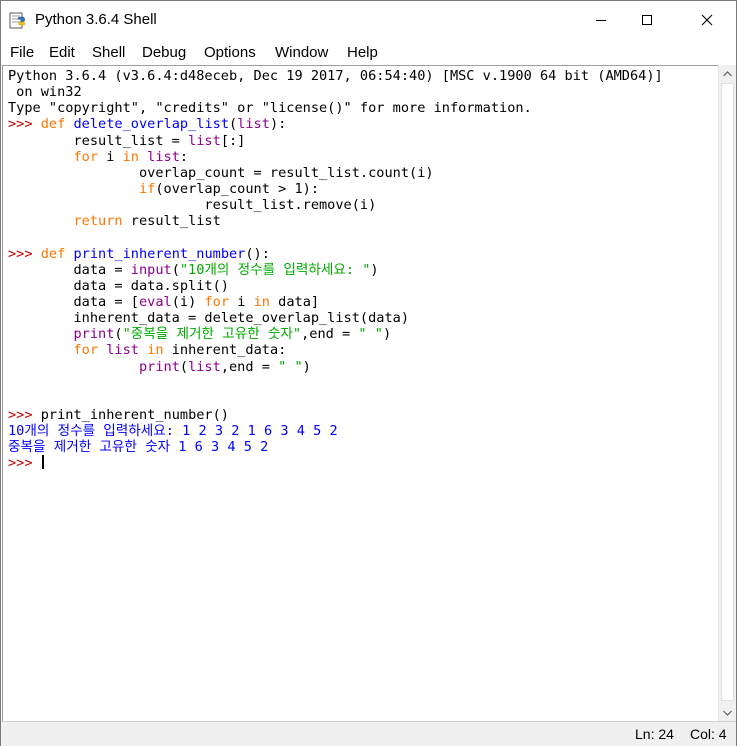  What do you see at coordinates (173, 431) in the screenshot?
I see `code-token: 10개의 정수를 입력하세요: 1 2 3 2 1 6 3 4 5 2` at bounding box center [173, 431].